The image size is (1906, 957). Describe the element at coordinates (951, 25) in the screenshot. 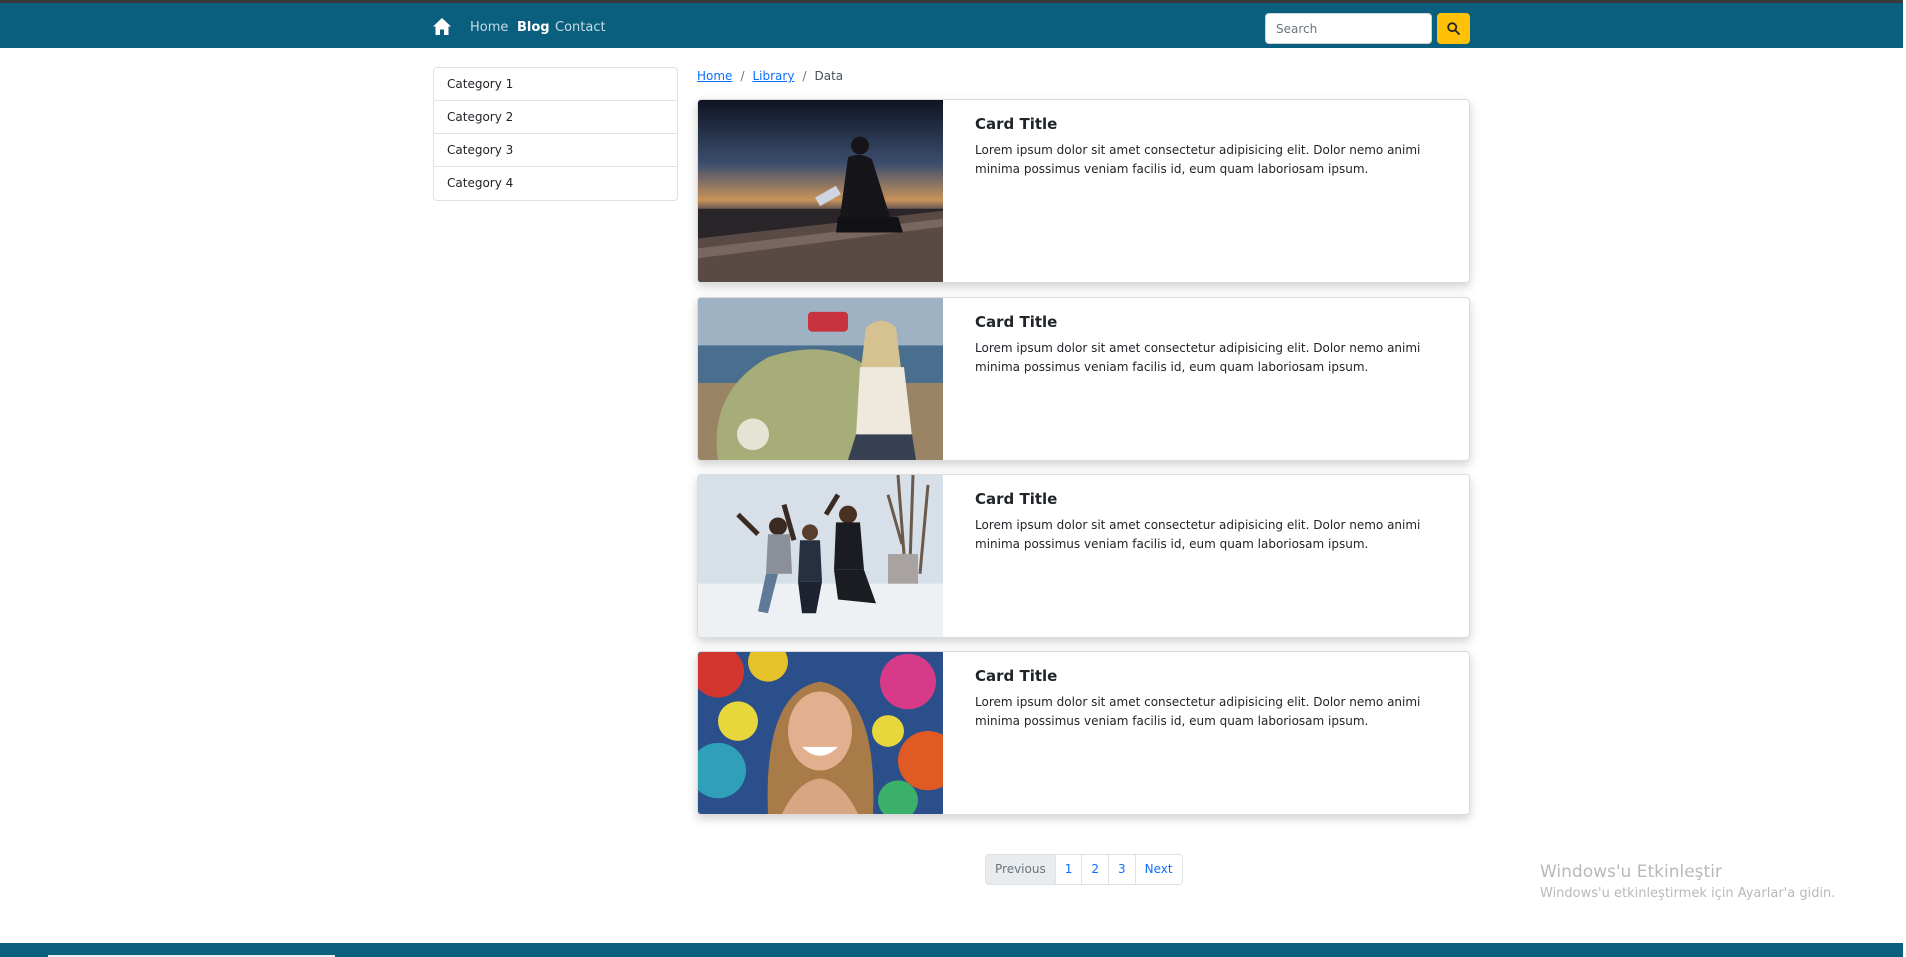

I see `top-navbar: Home Blog Contact` at that location.